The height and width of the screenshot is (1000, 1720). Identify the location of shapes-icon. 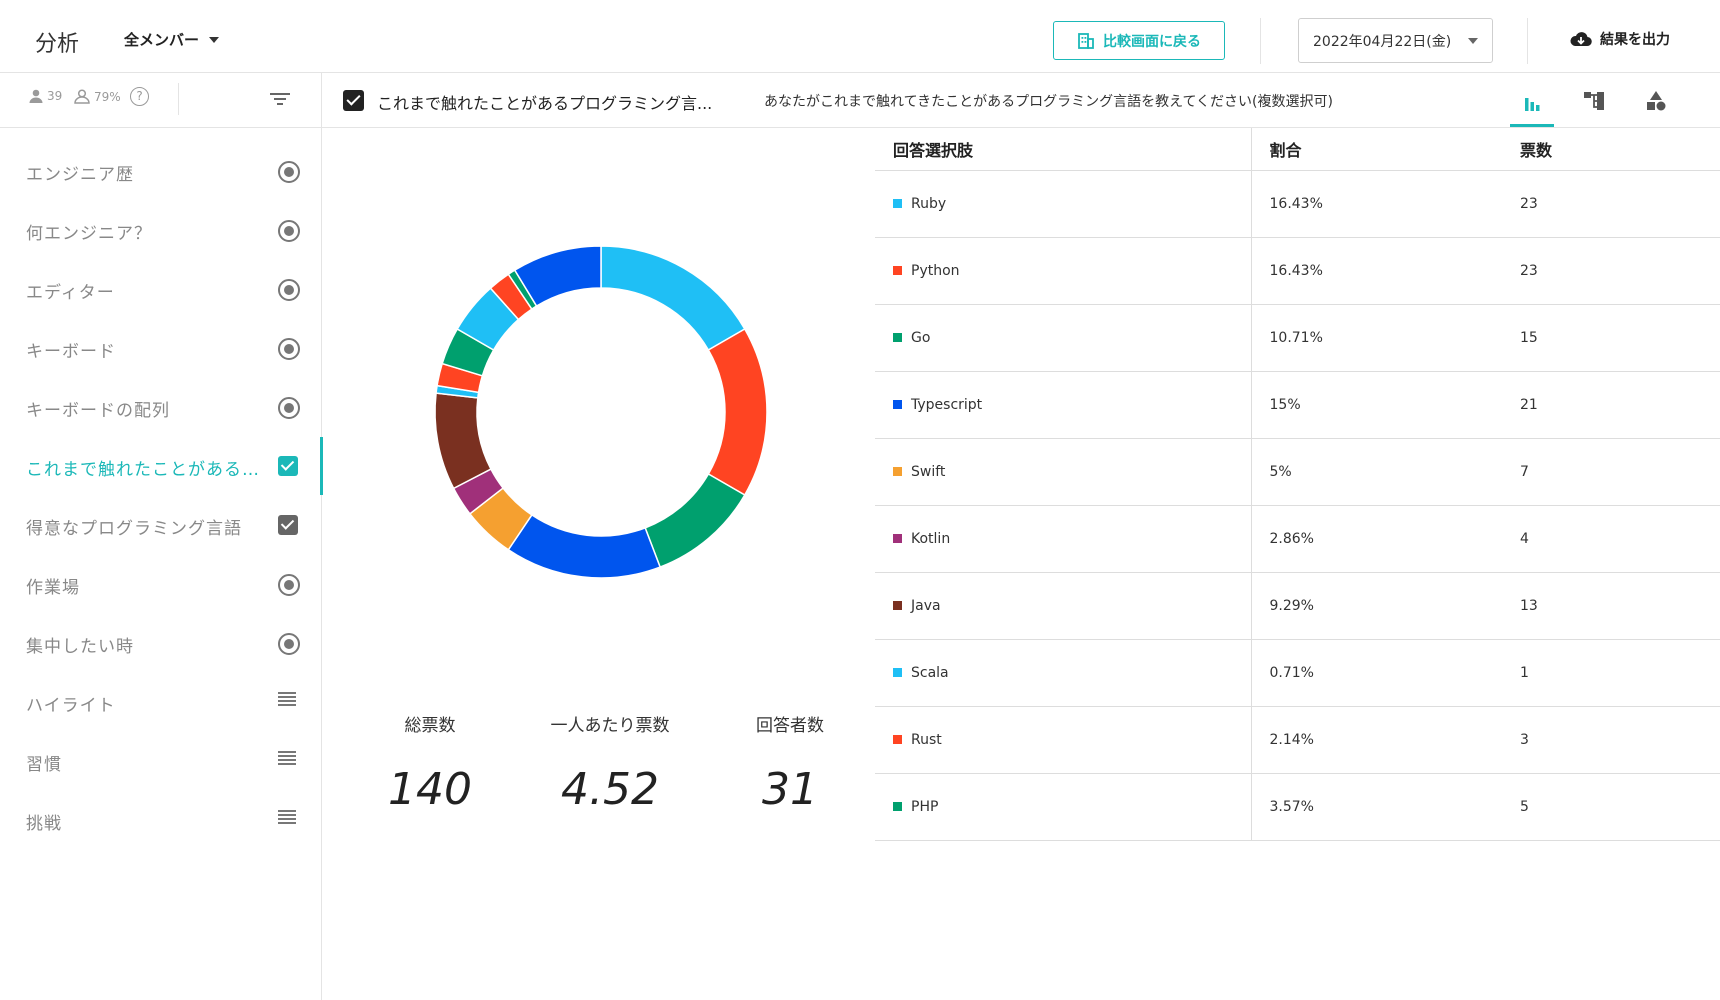
(1656, 101).